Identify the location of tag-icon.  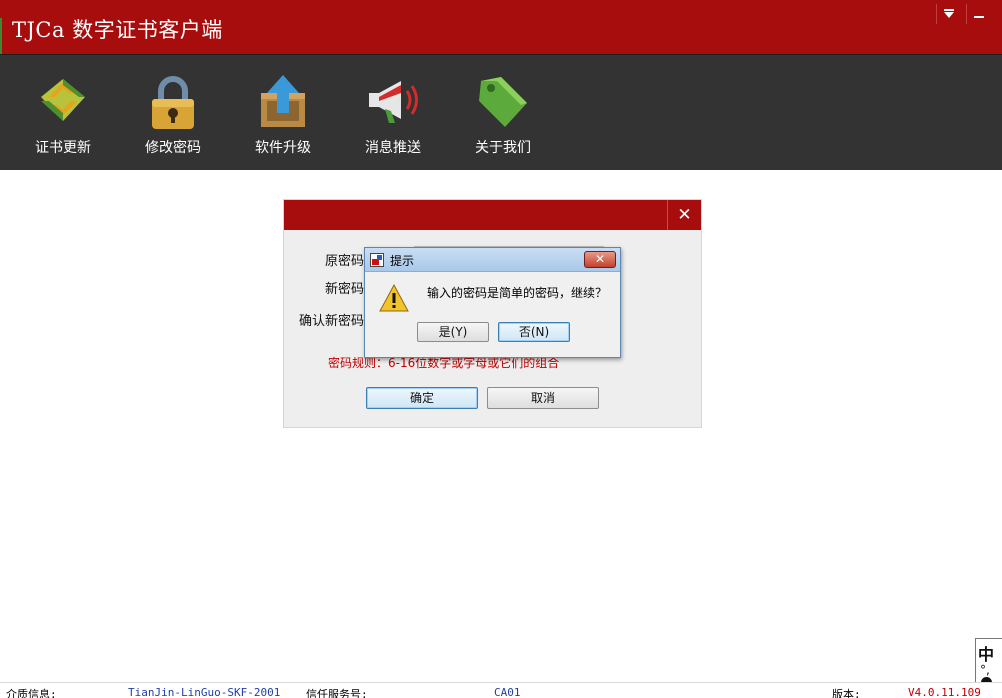
(503, 102).